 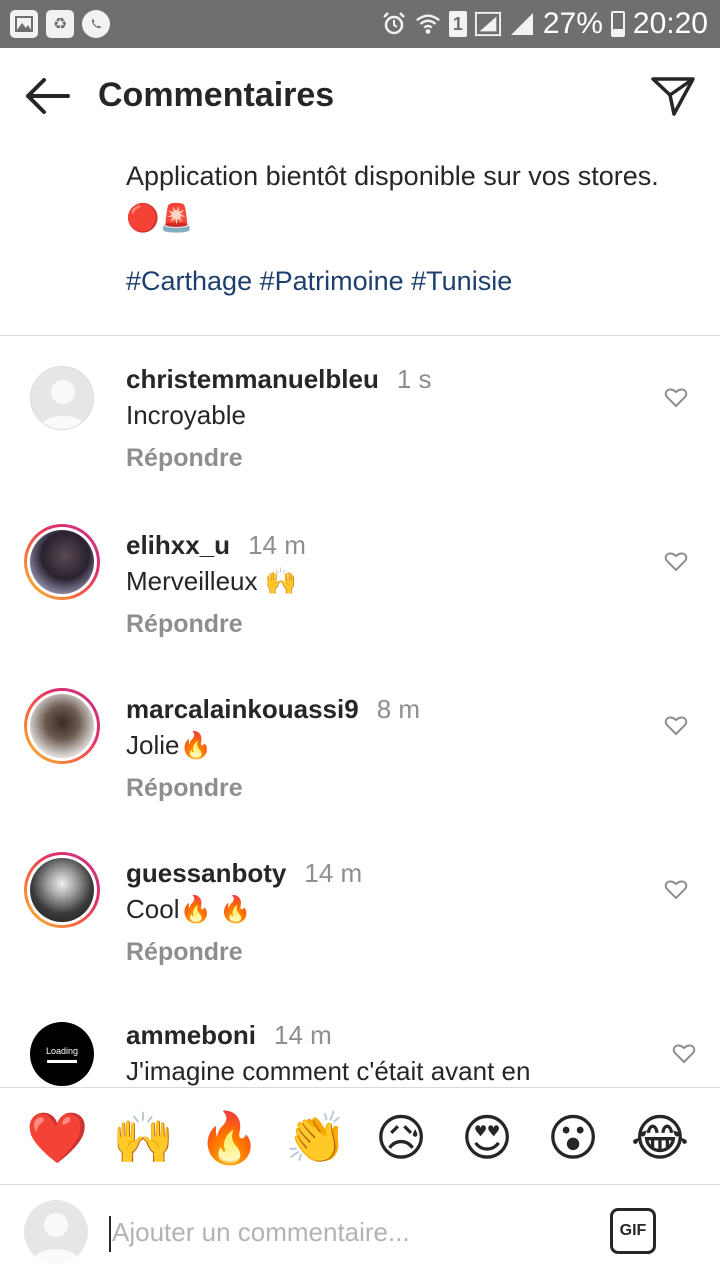 What do you see at coordinates (572, 23) in the screenshot?
I see `battery-percent: 27%` at bounding box center [572, 23].